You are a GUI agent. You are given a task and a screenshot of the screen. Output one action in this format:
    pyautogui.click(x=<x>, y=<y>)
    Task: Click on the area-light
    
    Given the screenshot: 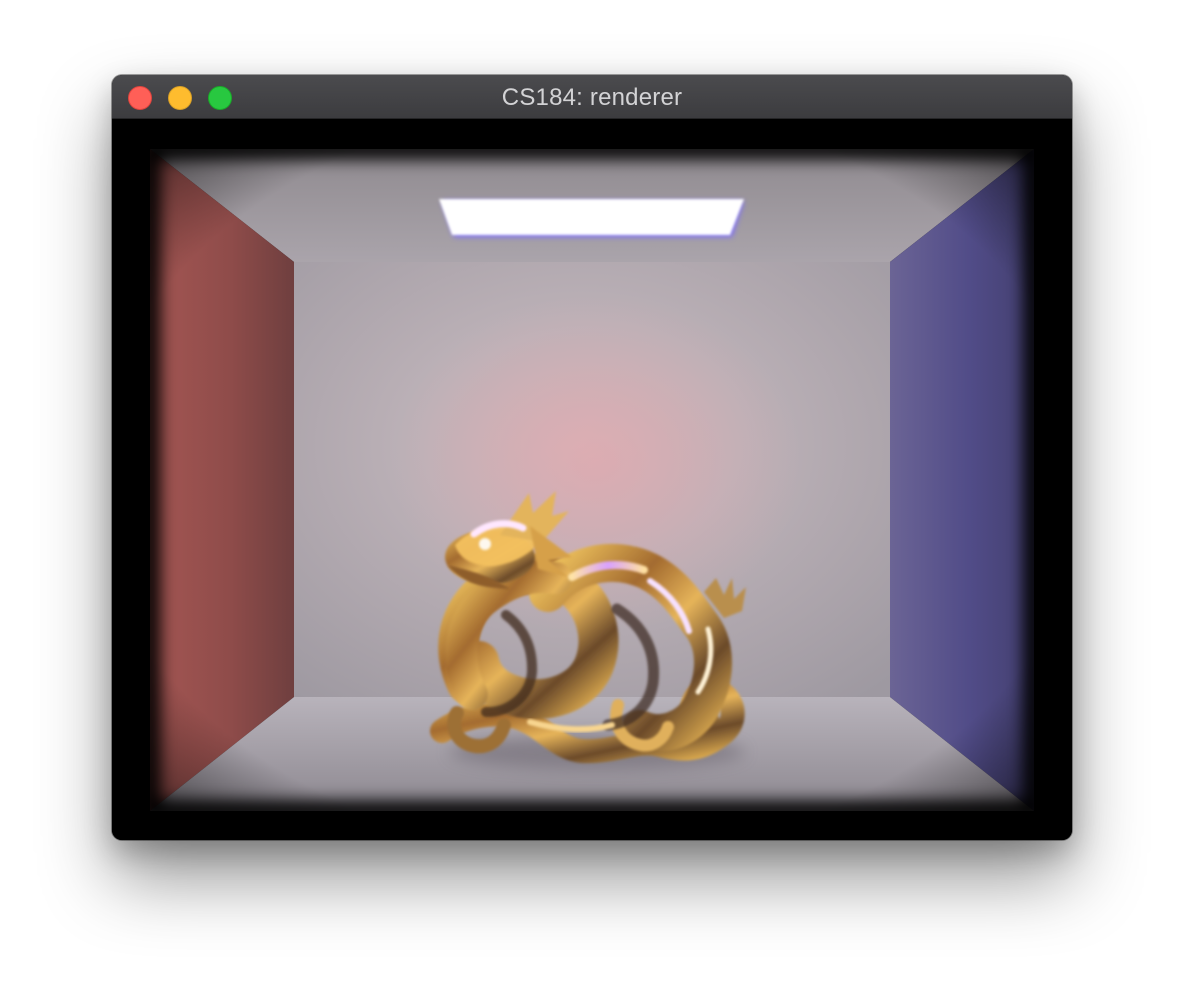 What is the action you would take?
    pyautogui.click(x=591, y=218)
    